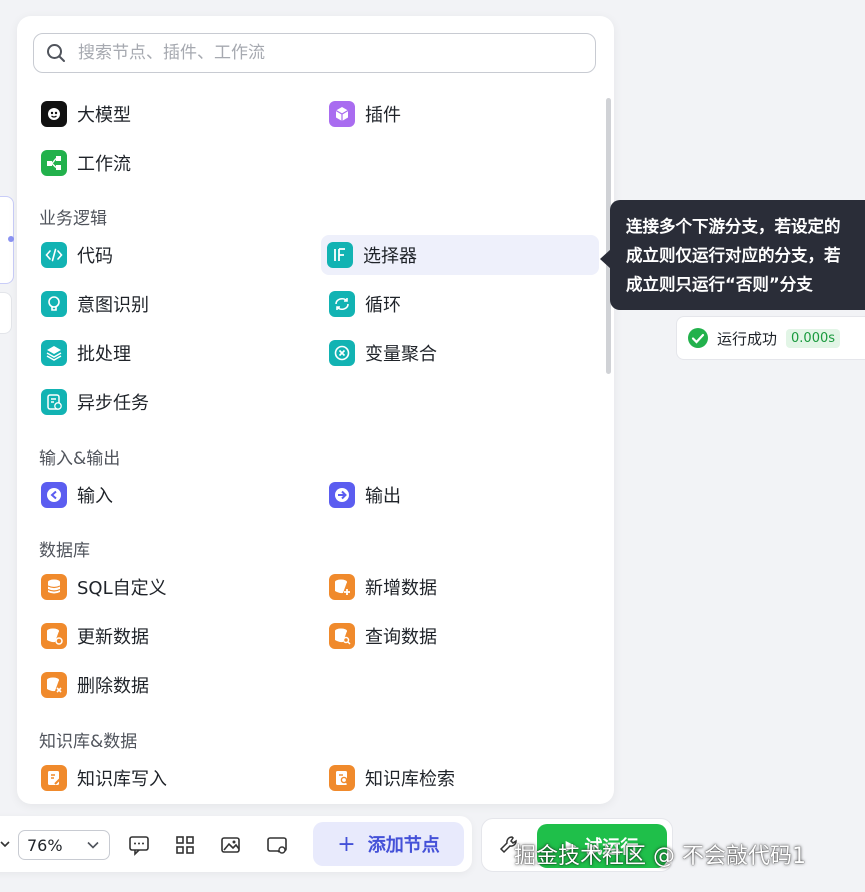  What do you see at coordinates (698, 338) in the screenshot?
I see `check-circle-icon` at bounding box center [698, 338].